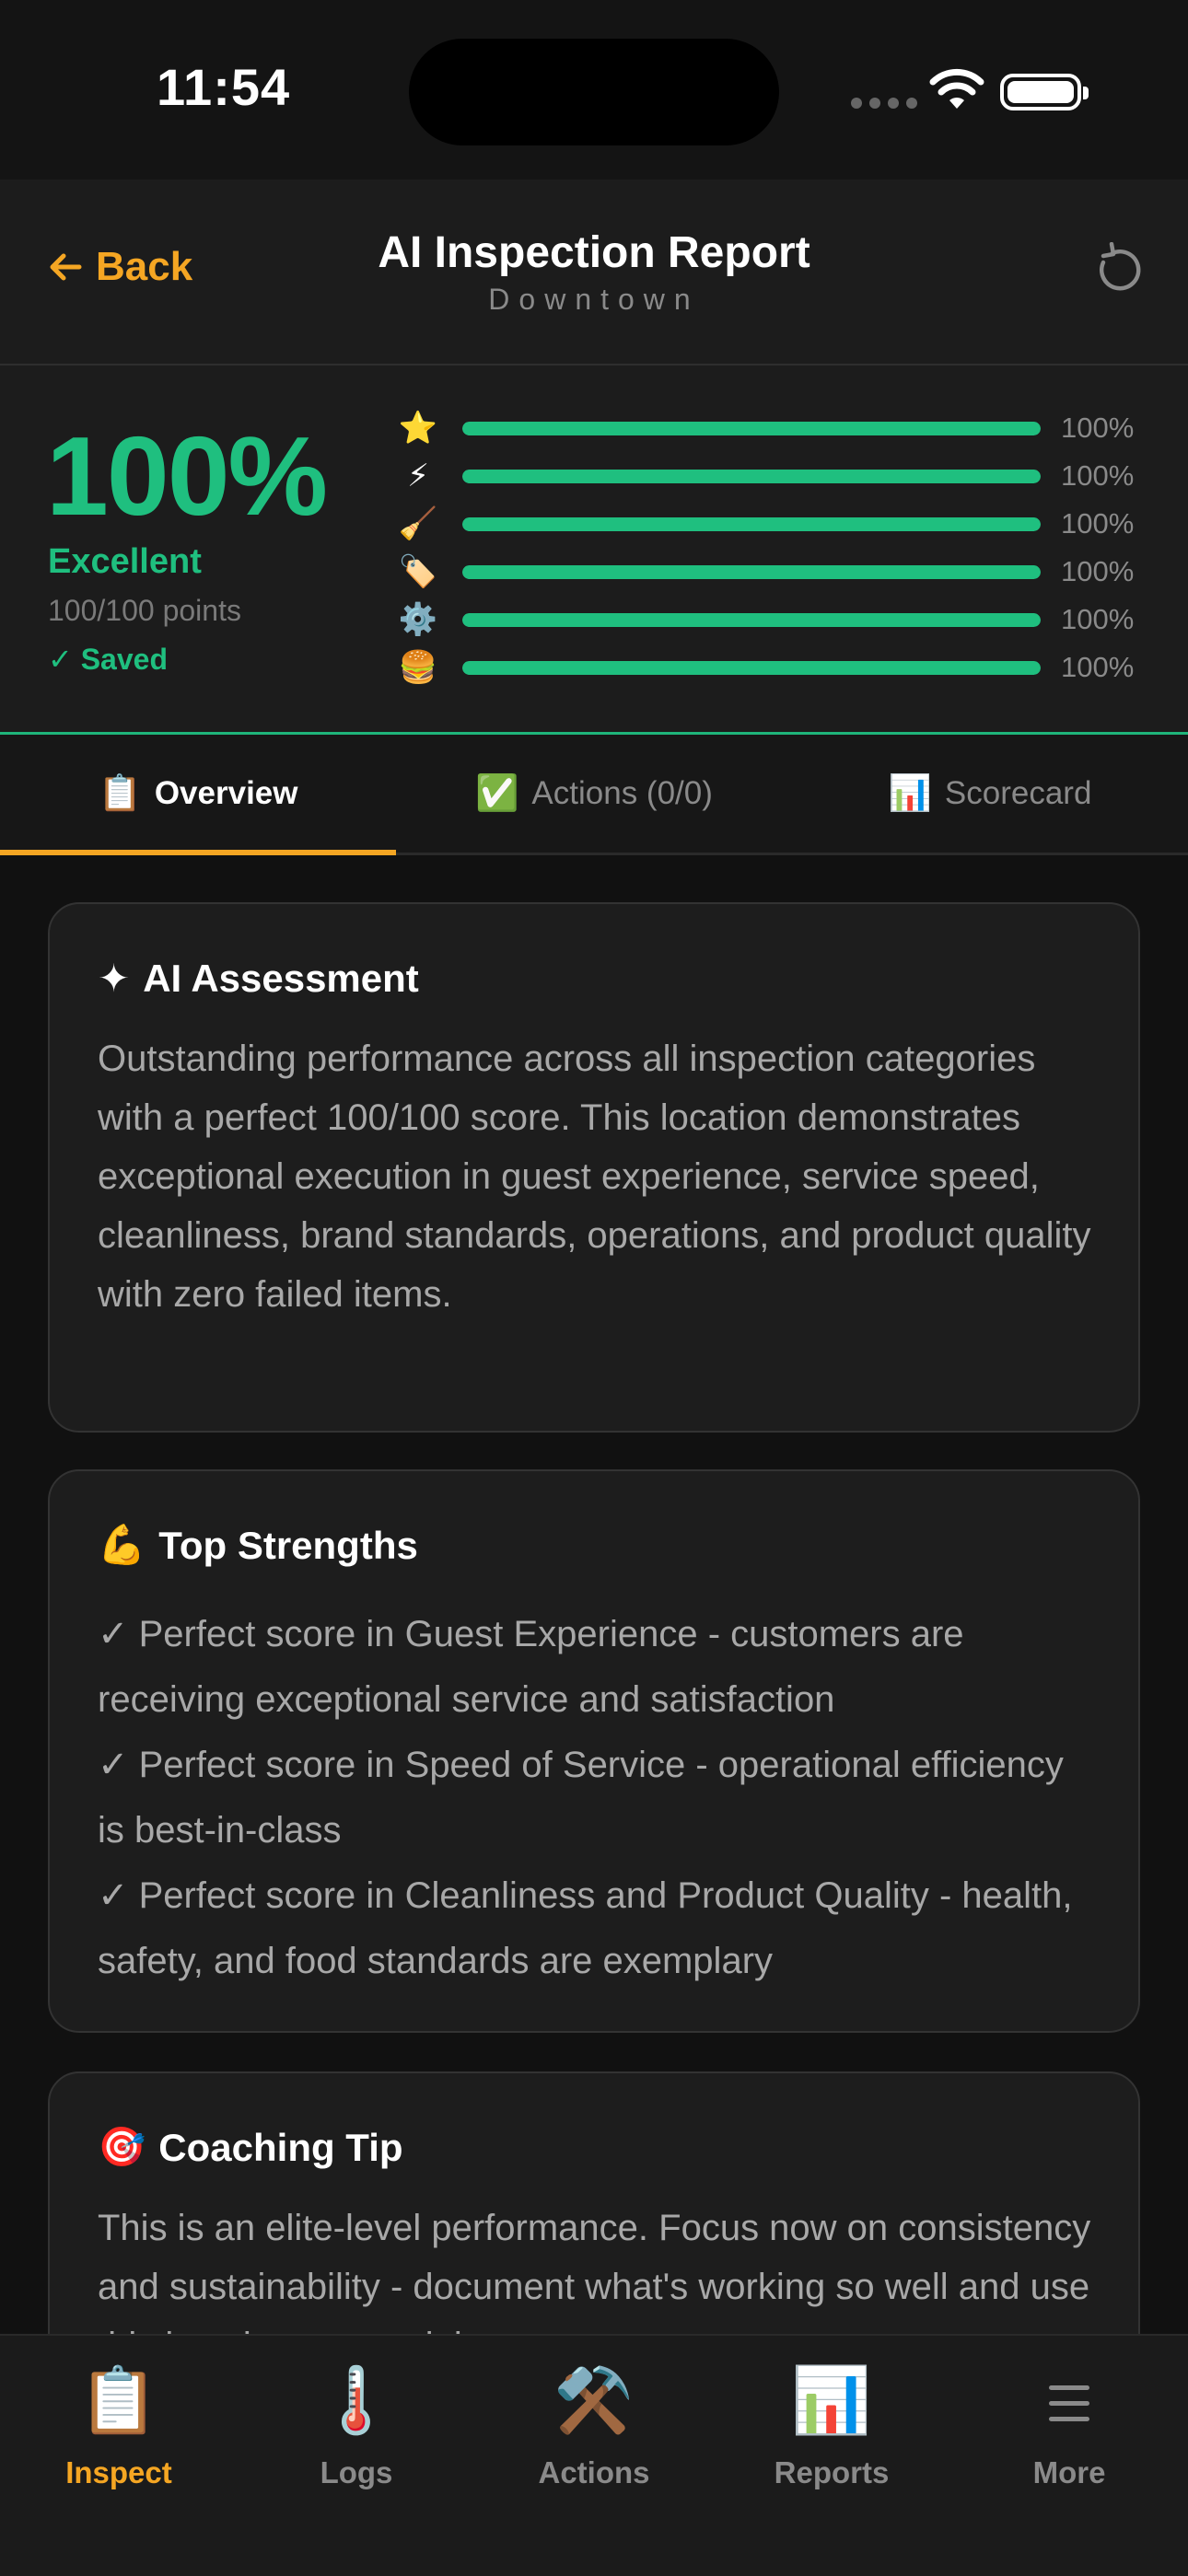  What do you see at coordinates (125, 561) in the screenshot?
I see `score-grade: Excellent` at bounding box center [125, 561].